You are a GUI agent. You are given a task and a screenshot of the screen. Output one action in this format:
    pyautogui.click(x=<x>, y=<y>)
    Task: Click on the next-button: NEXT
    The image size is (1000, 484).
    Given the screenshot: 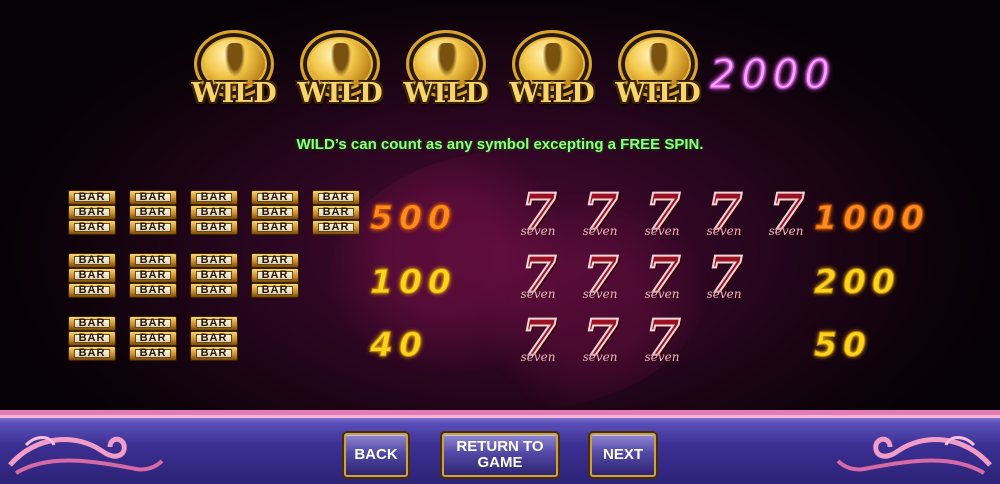 What is the action you would take?
    pyautogui.click(x=623, y=455)
    